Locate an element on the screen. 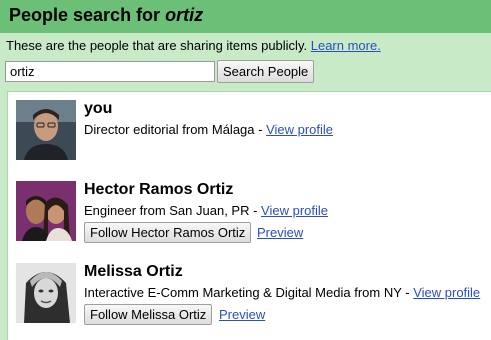  page-title: People search for ortiz is located at coordinates (106, 15).